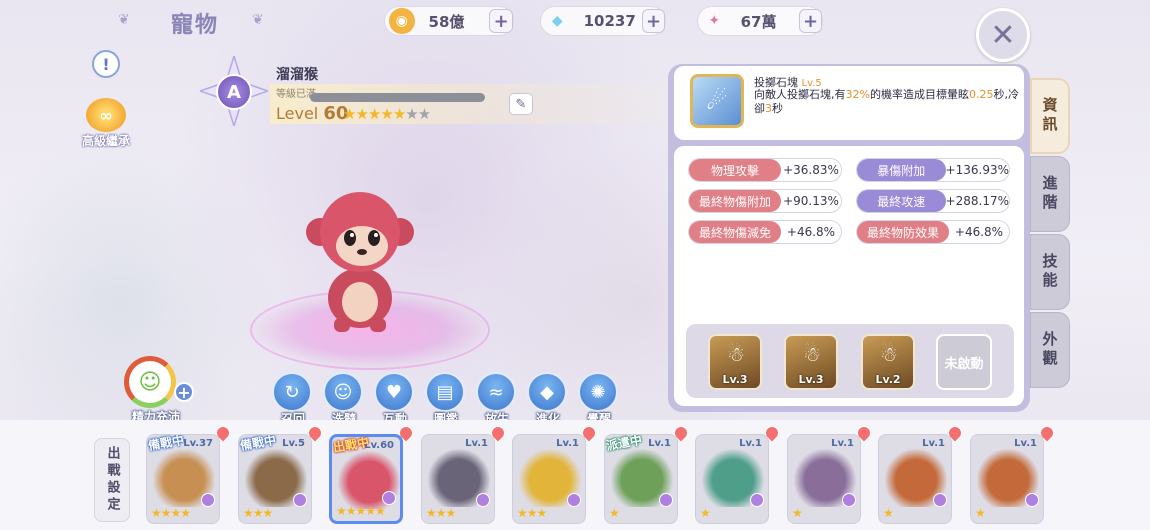 The height and width of the screenshot is (530, 1150). Describe the element at coordinates (800, 94) in the screenshot. I see `skill-desc-part: 向敵人投擲石塊,有` at that location.